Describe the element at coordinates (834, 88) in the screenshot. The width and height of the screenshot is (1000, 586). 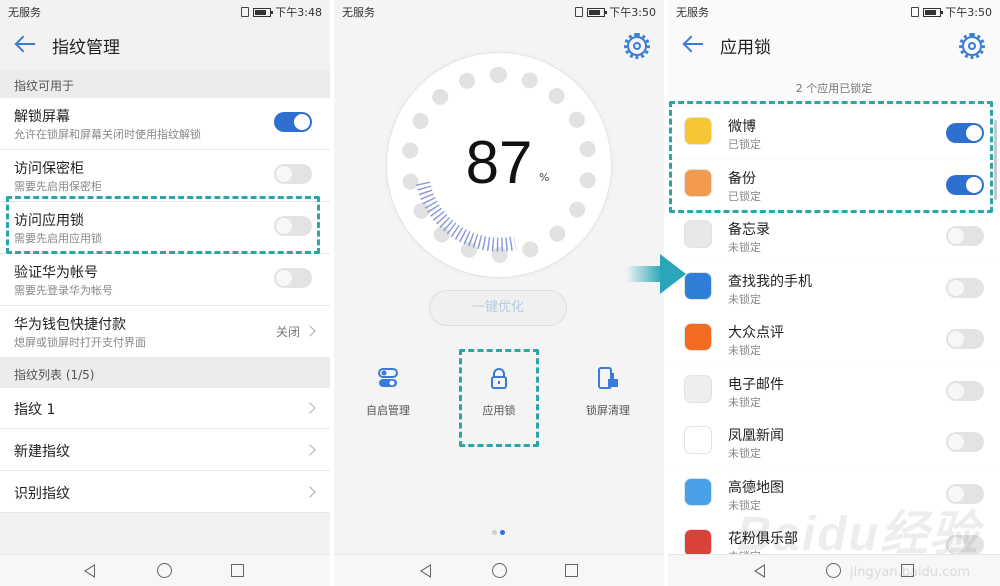
I see `locked-count-label: 2 个应用已锁定` at that location.